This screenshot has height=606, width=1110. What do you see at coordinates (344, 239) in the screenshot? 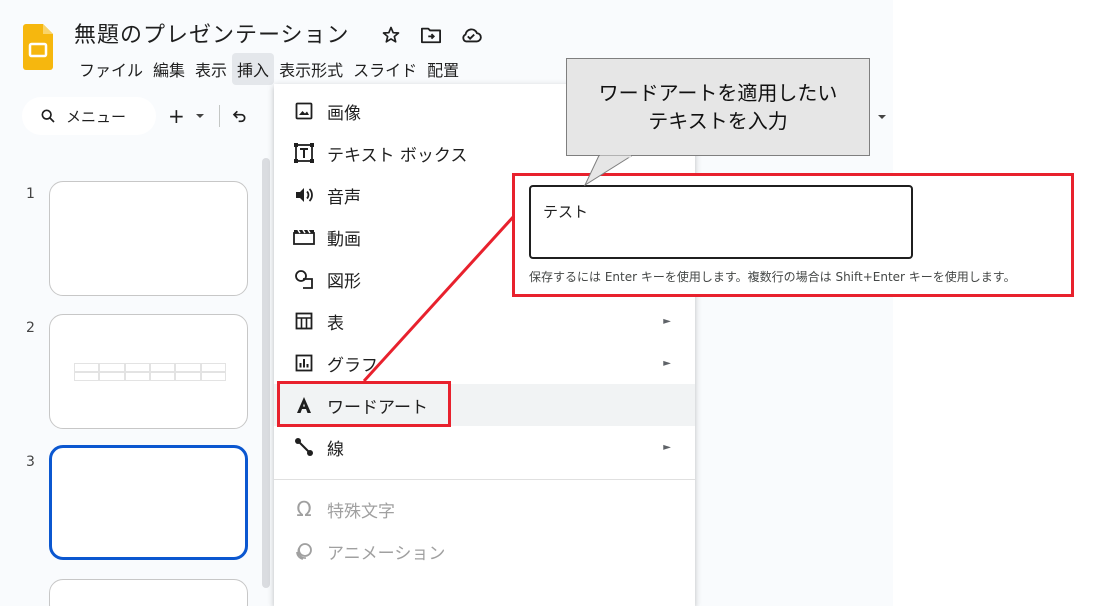
I see `menu-item-label: 動画` at bounding box center [344, 239].